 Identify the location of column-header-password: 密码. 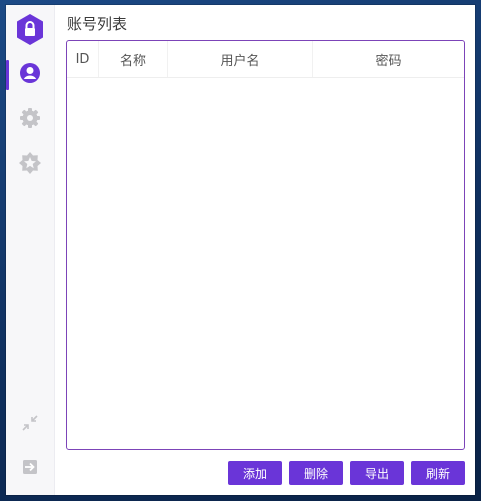
(388, 59).